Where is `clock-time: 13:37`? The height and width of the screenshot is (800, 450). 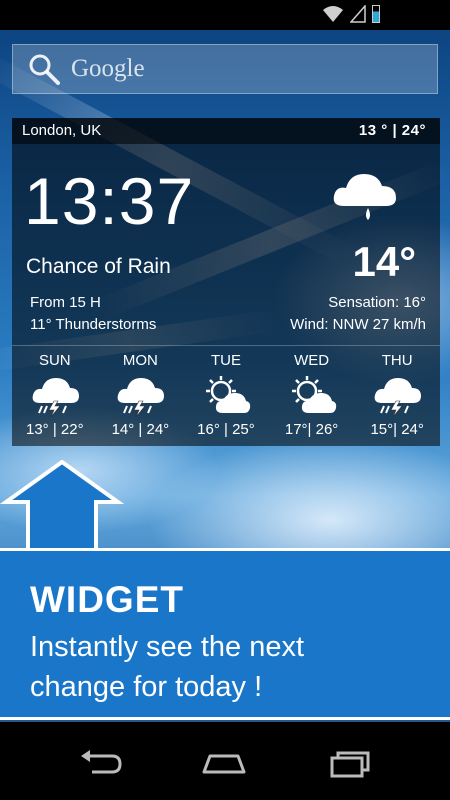 clock-time: 13:37 is located at coordinates (109, 201).